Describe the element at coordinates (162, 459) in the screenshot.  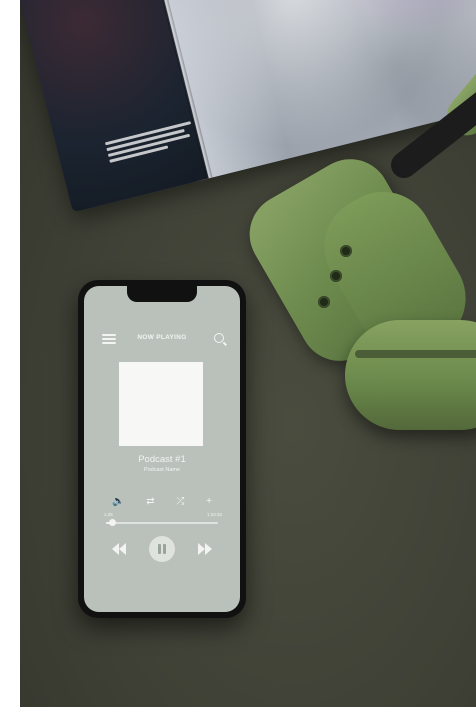
I see `track-title: Podcast #1` at that location.